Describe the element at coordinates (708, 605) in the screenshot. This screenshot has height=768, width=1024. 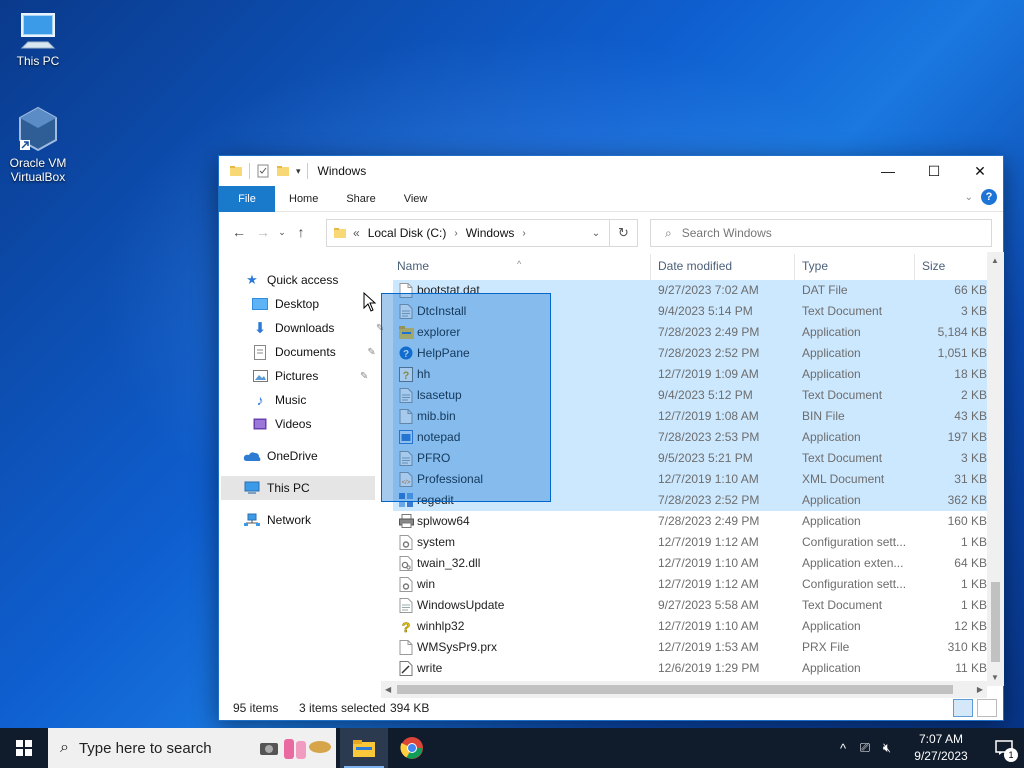
I see `file-date-modified: 9/27/2023 5:58 AM` at that location.